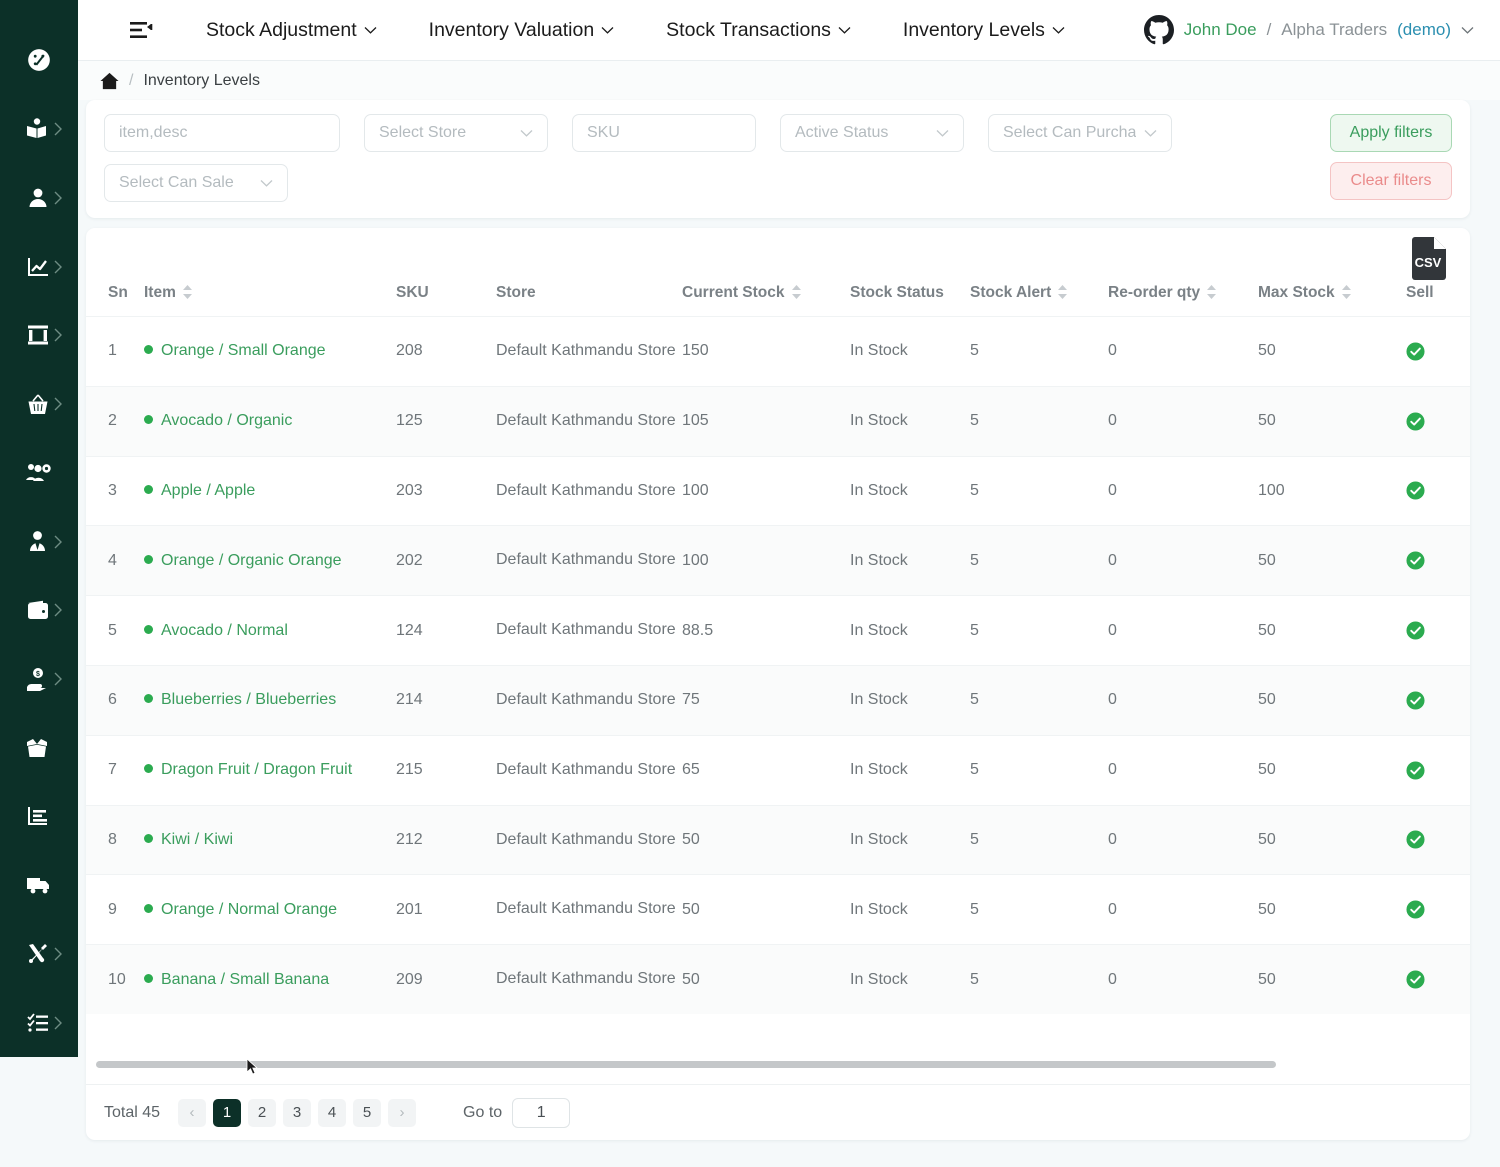  I want to click on sidebar-item-wallet, so click(39, 610).